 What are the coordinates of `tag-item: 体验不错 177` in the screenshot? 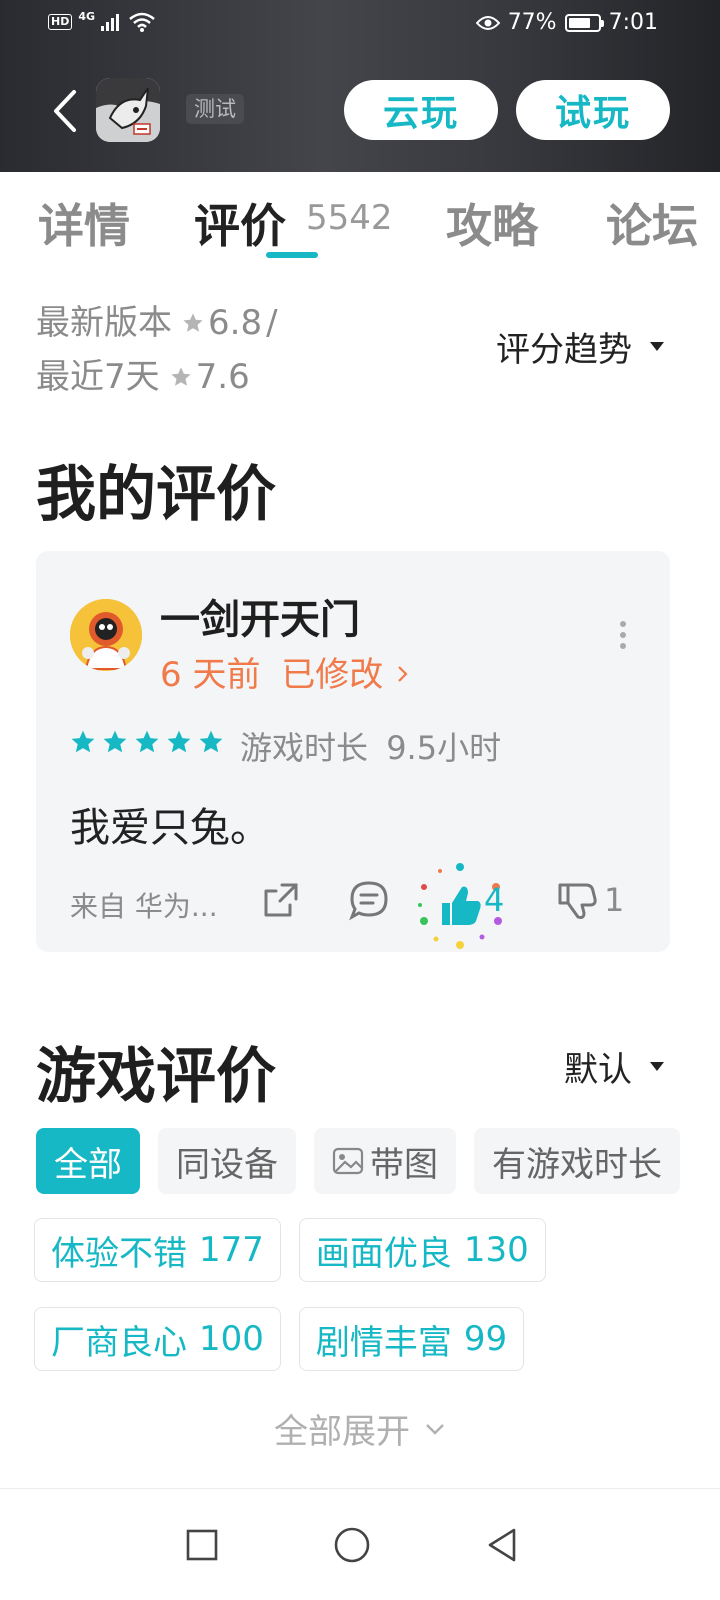 It's located at (157, 1250).